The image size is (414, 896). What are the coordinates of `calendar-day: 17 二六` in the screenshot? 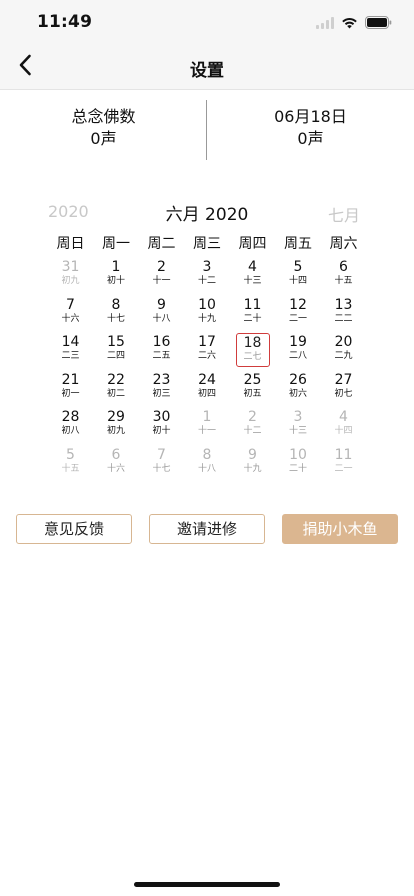 It's located at (207, 350).